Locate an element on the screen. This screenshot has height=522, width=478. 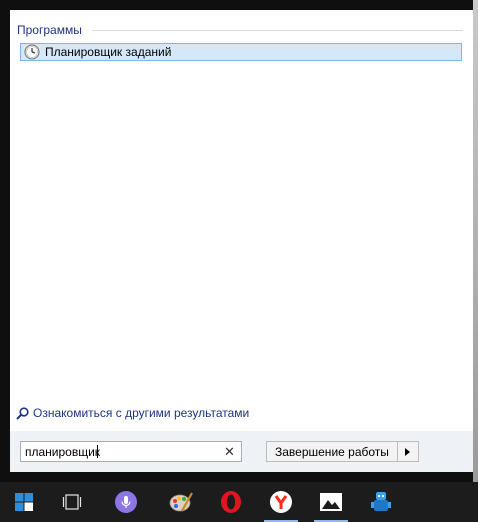
section-divider is located at coordinates (277, 30).